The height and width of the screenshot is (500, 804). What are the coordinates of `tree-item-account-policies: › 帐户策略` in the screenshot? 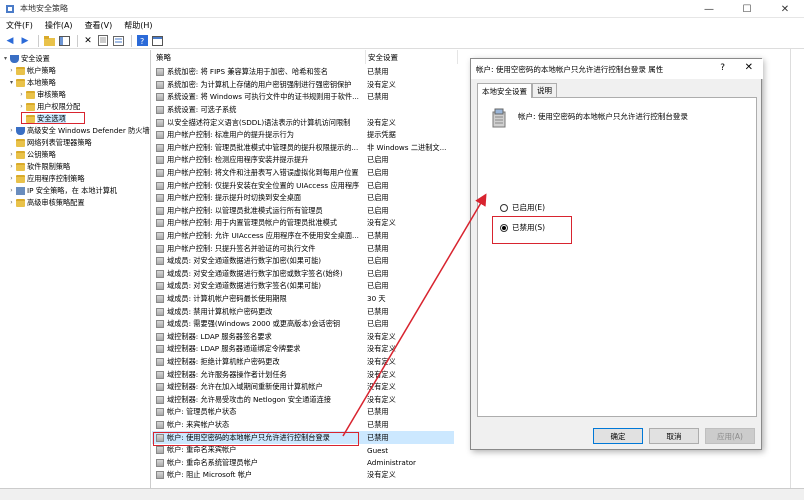 It's located at (32, 70).